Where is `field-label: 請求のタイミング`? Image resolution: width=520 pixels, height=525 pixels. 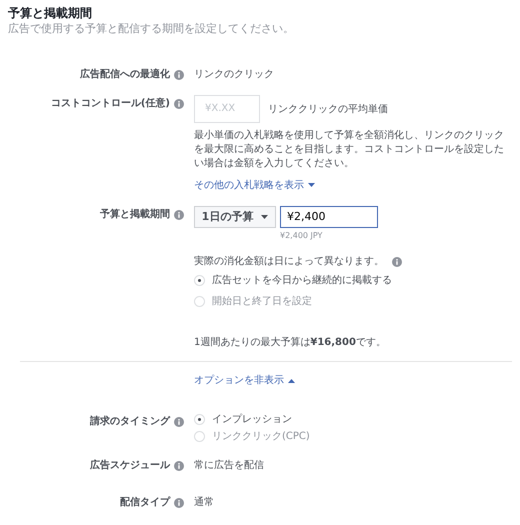 field-label: 請求のタイミング is located at coordinates (130, 421).